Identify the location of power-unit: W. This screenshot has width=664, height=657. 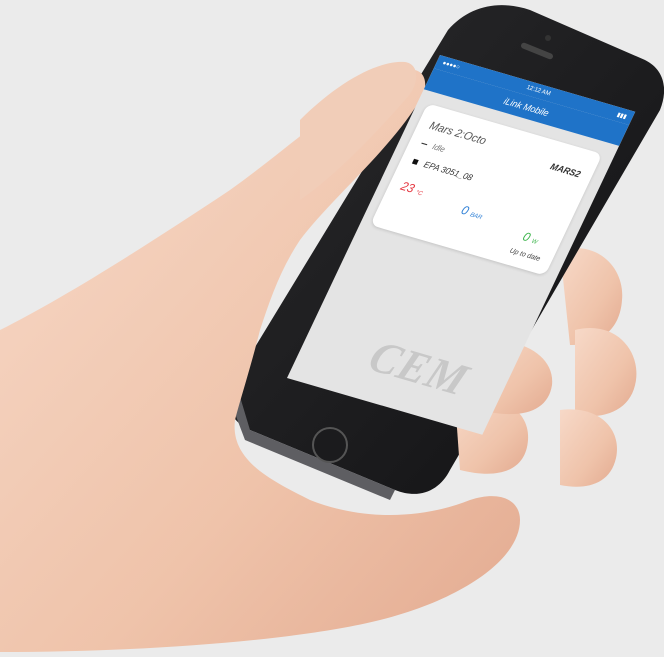
(534, 242).